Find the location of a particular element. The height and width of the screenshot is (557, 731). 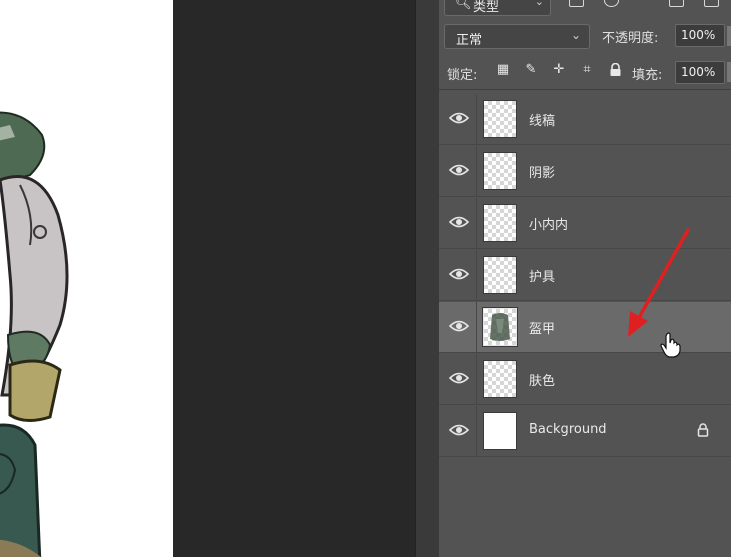

lock-image-pixels-icon: ✎ is located at coordinates (531, 70).